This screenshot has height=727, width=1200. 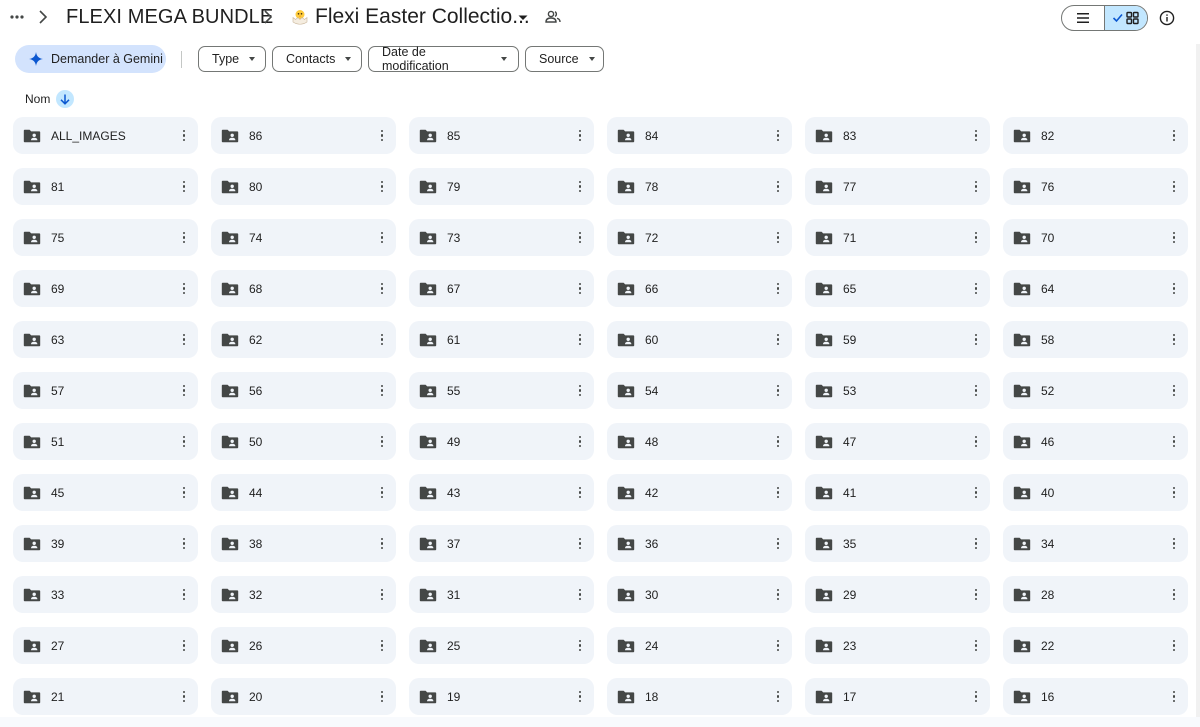 I want to click on folder-card: 85, so click(x=501, y=135).